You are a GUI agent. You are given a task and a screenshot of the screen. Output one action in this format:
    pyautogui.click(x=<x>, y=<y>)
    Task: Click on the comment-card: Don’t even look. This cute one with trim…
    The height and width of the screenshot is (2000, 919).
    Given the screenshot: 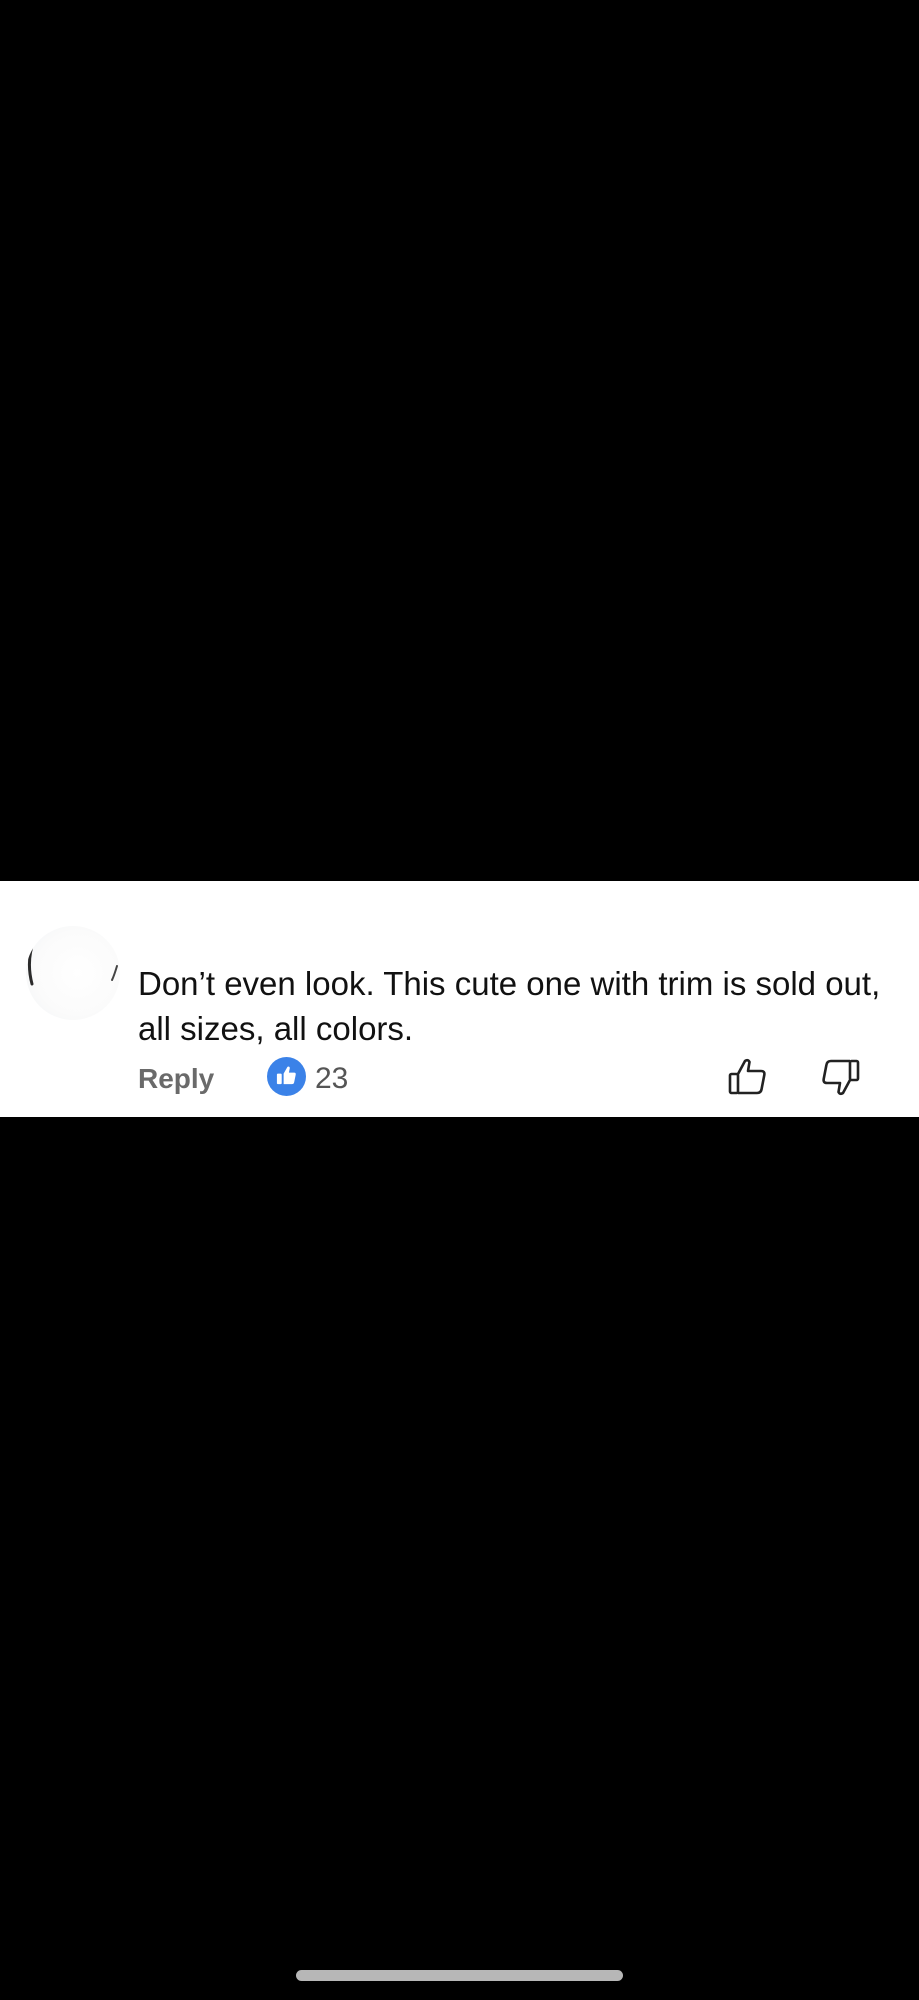 What is the action you would take?
    pyautogui.click(x=459, y=999)
    